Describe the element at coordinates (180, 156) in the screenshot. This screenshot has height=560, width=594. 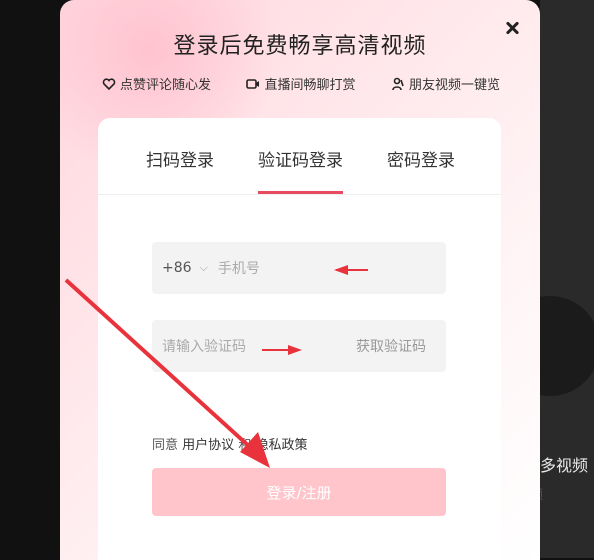
I see `tab-qr-login: 扫码登录` at that location.